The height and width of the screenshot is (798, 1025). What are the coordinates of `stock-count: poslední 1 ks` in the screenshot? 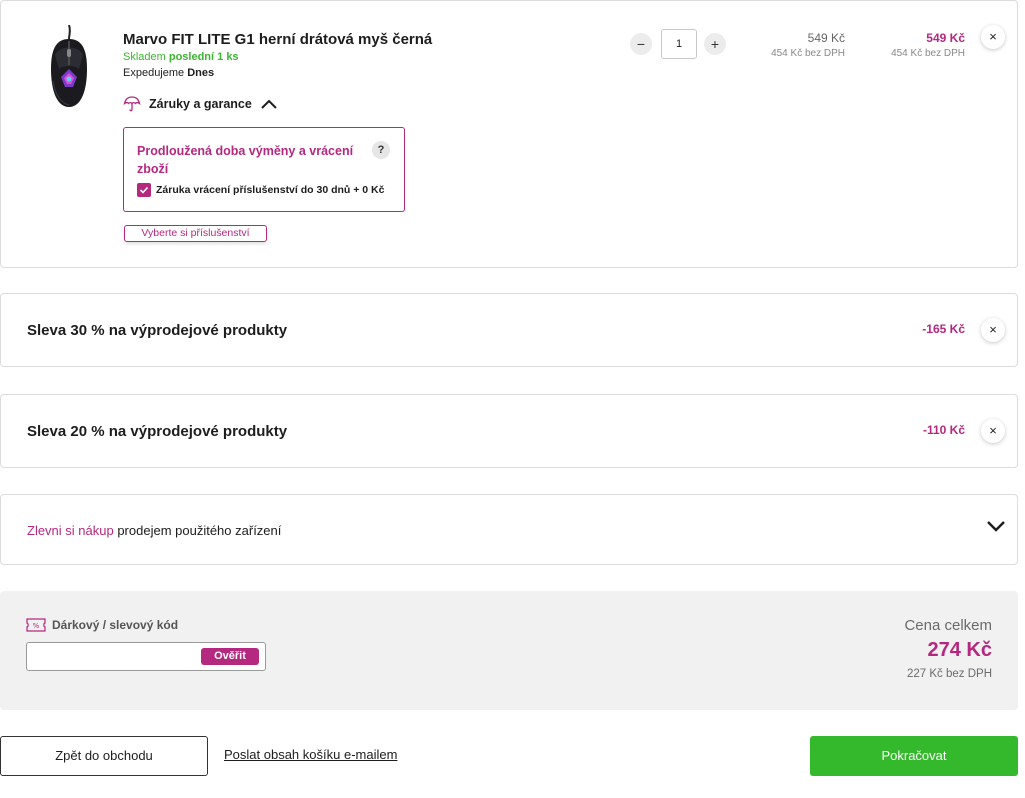 It's located at (203, 57).